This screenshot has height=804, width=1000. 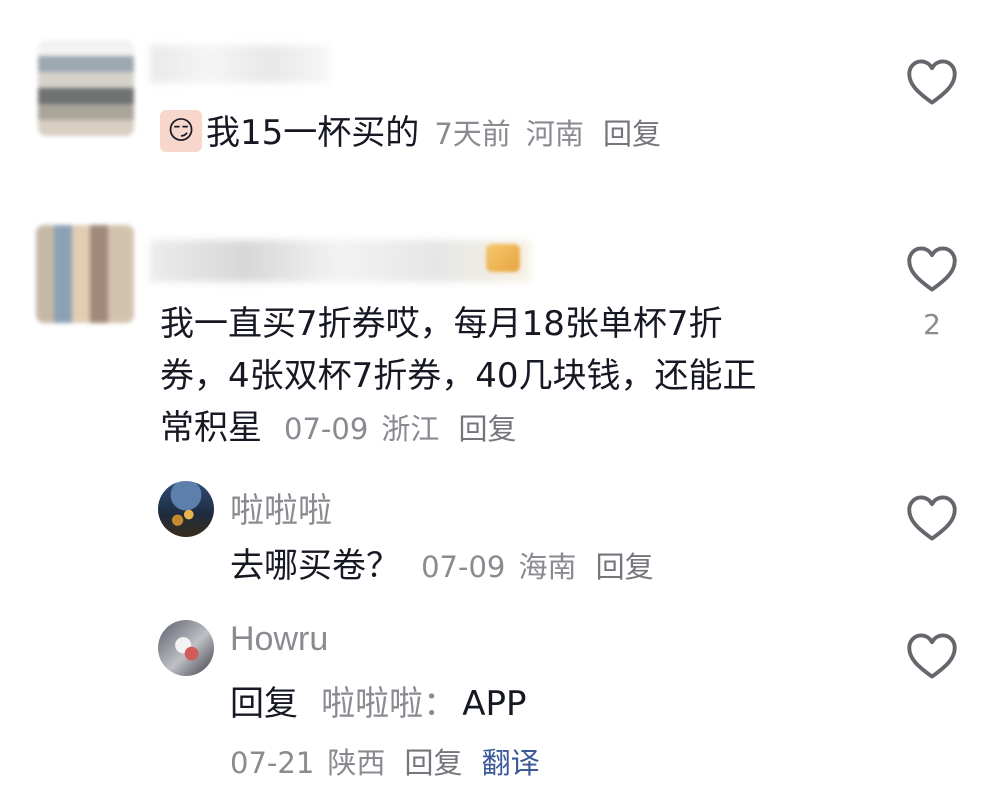 I want to click on reply-to-username: 啦啦啦：, so click(x=389, y=704).